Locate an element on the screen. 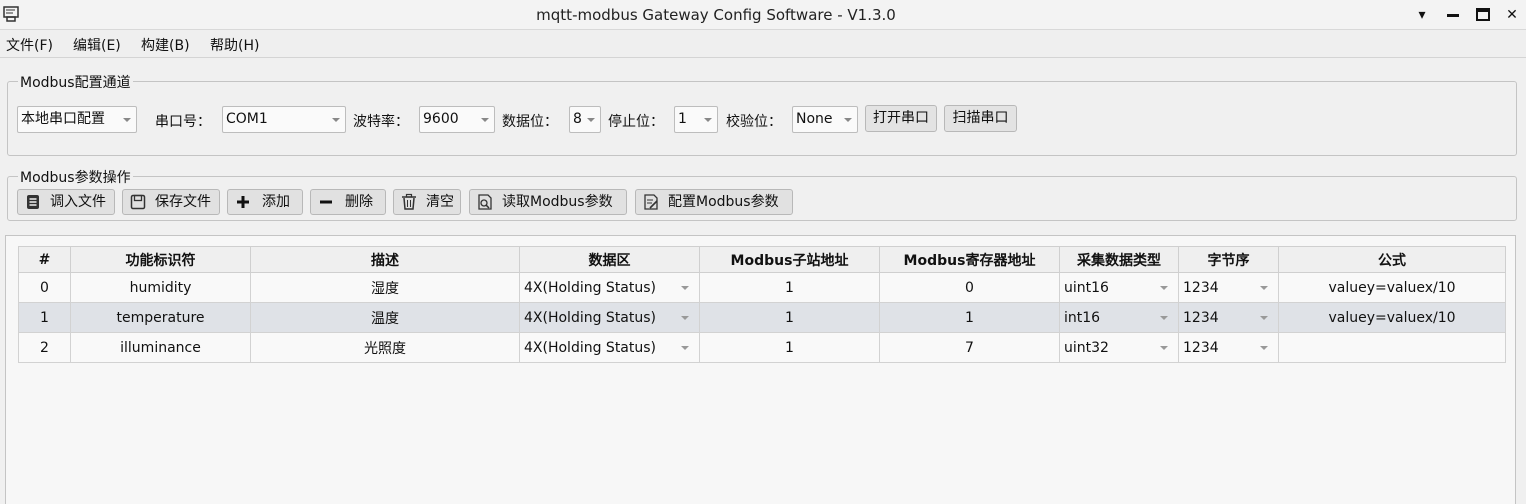 This screenshot has height=504, width=1526. config-mode-select: 本地串口配置 is located at coordinates (77, 119).